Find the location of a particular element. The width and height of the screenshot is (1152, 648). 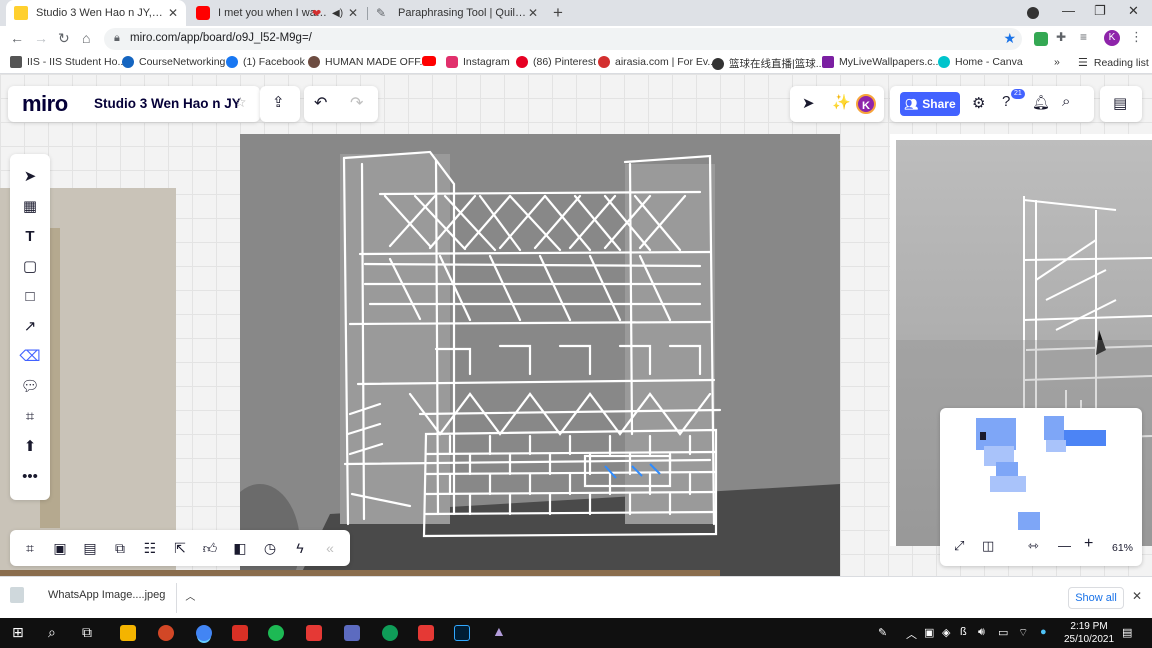

pen-eraser-icon: ⌫ is located at coordinates (29, 356).